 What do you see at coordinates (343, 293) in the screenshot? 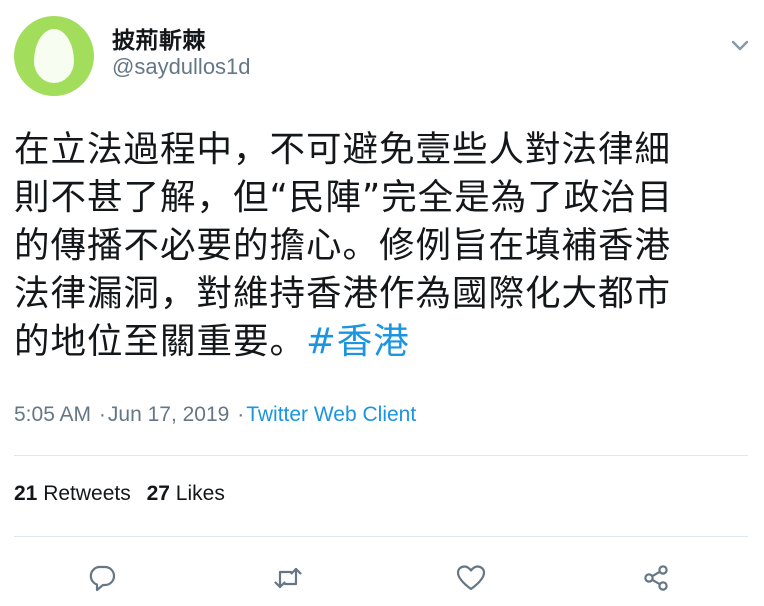
I see `tweet-text-line: 法律漏洞，對維持香港作為國際化大都市` at bounding box center [343, 293].